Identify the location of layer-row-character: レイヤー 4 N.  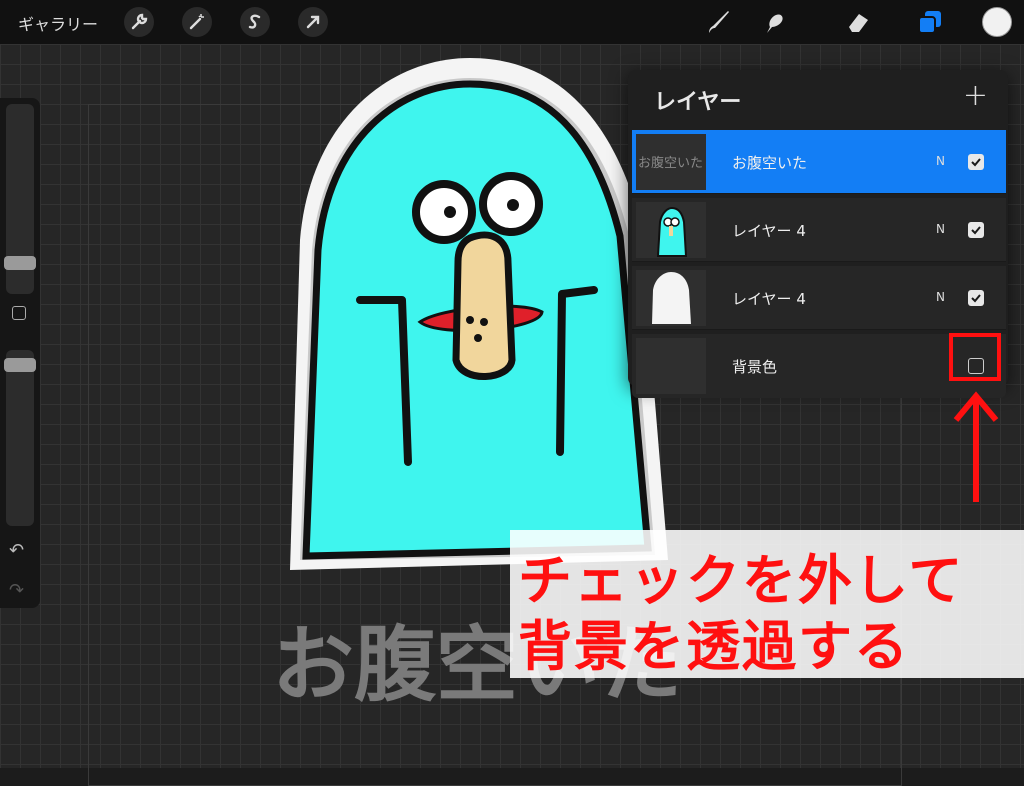
(819, 230).